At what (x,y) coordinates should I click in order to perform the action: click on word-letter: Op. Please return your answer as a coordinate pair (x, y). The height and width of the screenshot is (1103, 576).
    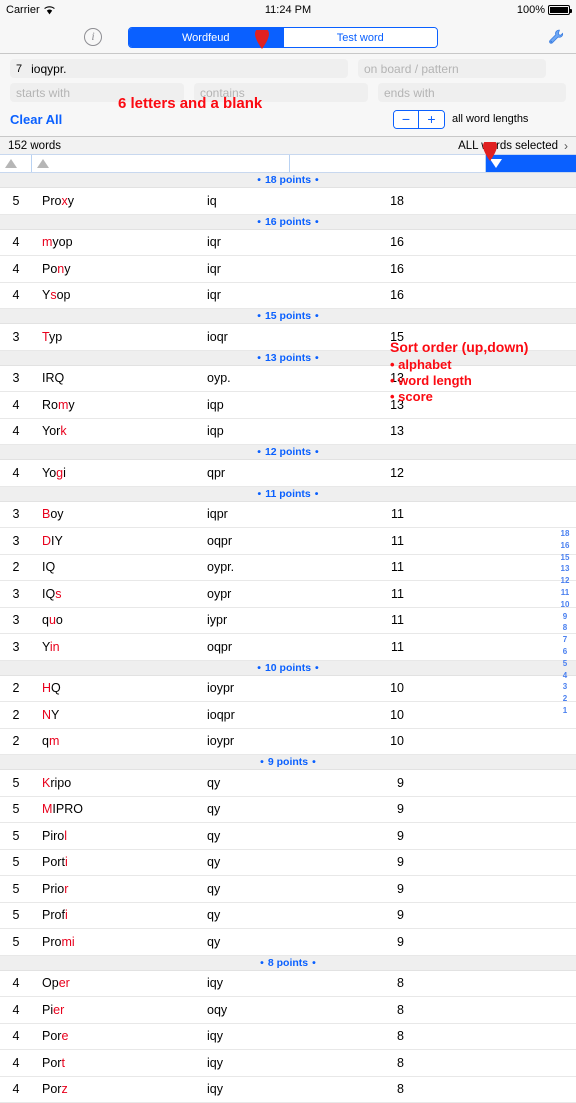
    Looking at the image, I should click on (50, 983).